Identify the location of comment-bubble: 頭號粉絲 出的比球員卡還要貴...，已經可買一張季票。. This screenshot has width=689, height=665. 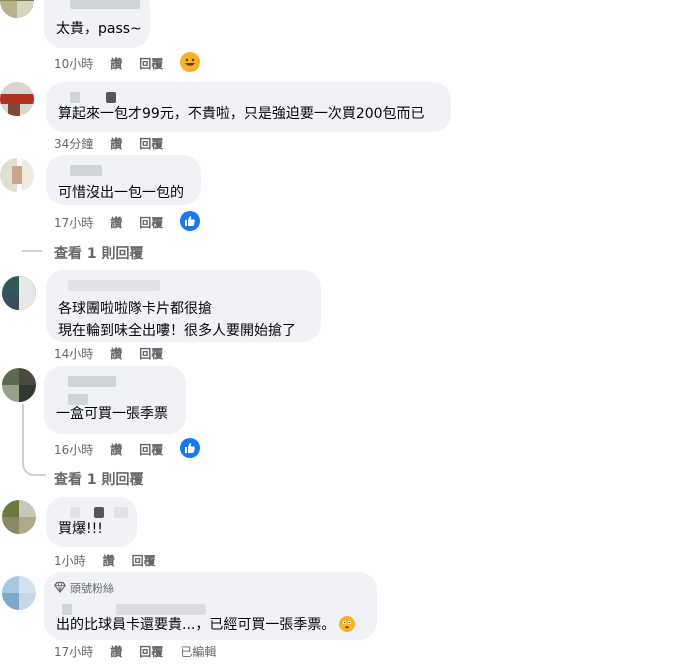
(210, 606).